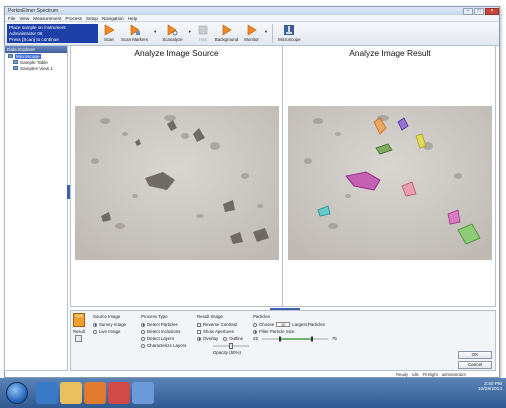 The width and height of the screenshot is (506, 408). Describe the element at coordinates (231, 345) in the screenshot. I see `opacity-slider-track` at that location.